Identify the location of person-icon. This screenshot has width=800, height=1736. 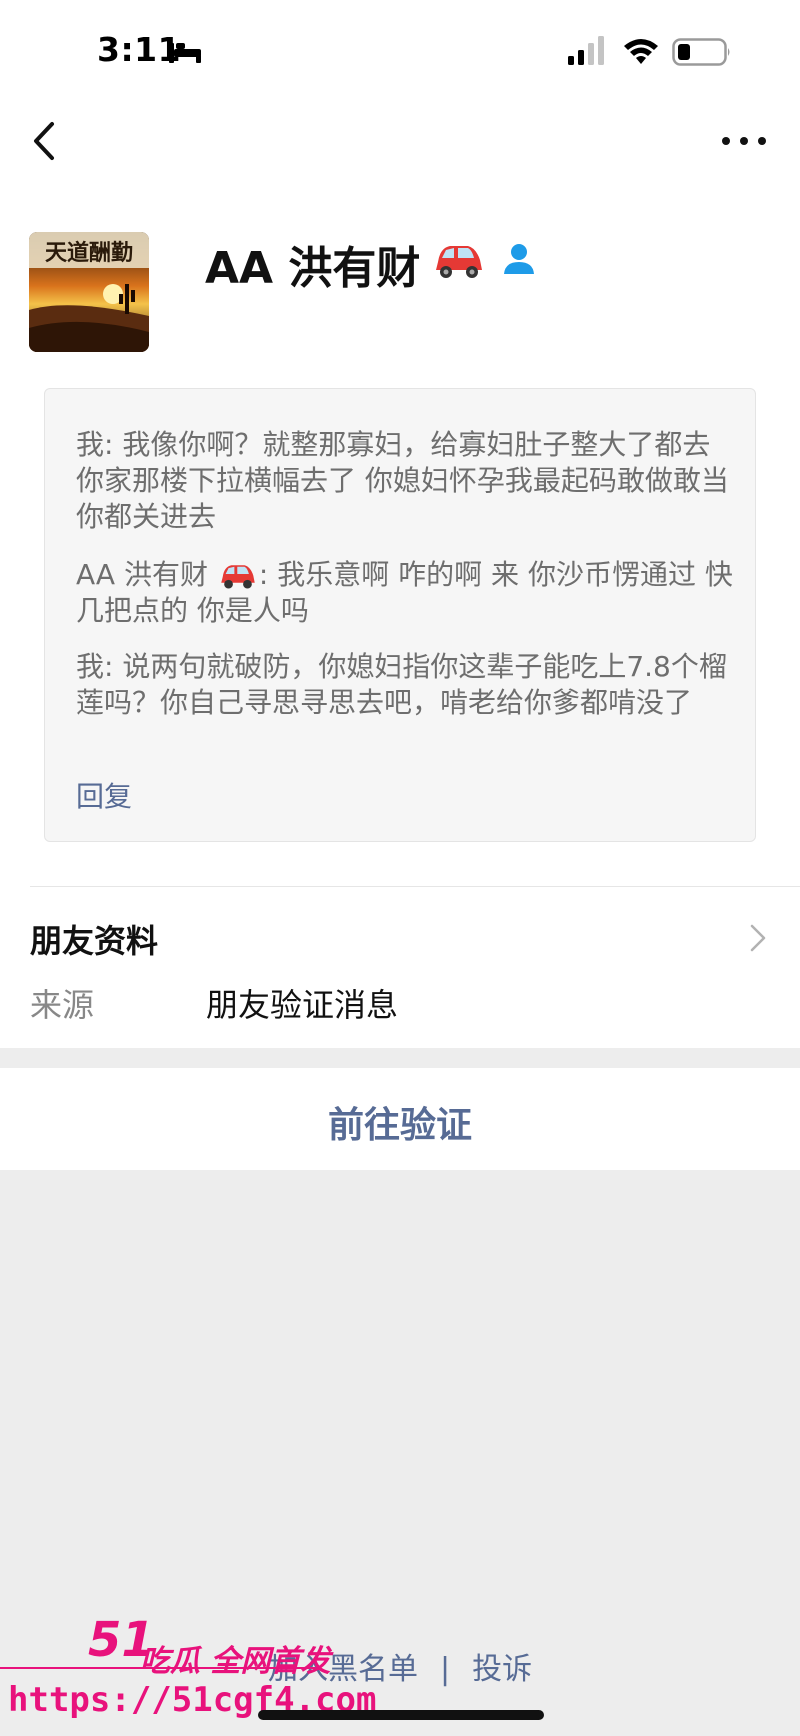
(519, 259).